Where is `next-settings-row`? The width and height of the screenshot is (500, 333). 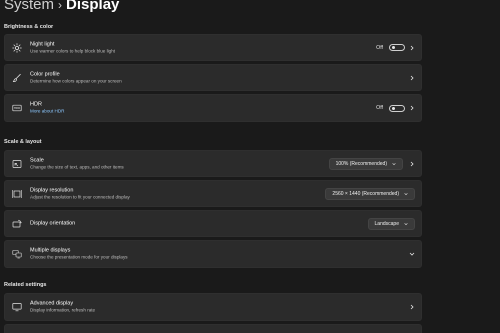 next-settings-row is located at coordinates (213, 328).